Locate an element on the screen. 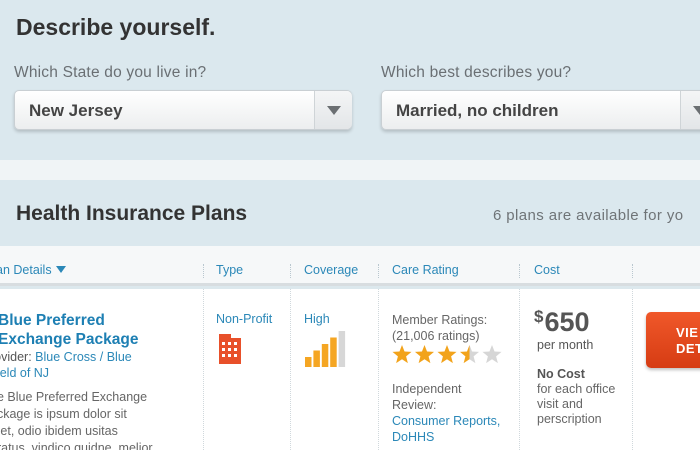  column-plan-details-label: an Details is located at coordinates (26, 270).